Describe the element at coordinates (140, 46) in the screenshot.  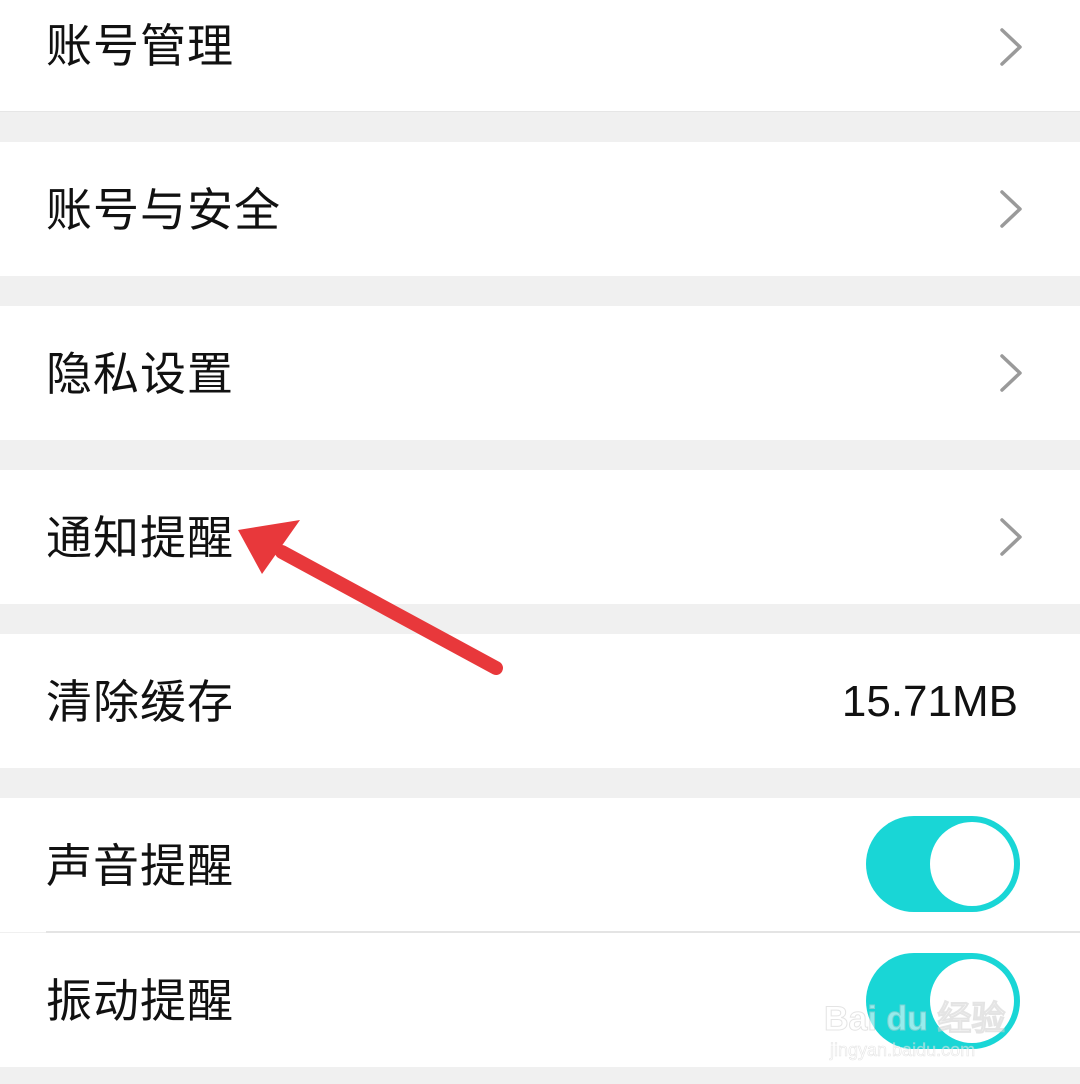
I see `settings-item-label: 账号管理` at that location.